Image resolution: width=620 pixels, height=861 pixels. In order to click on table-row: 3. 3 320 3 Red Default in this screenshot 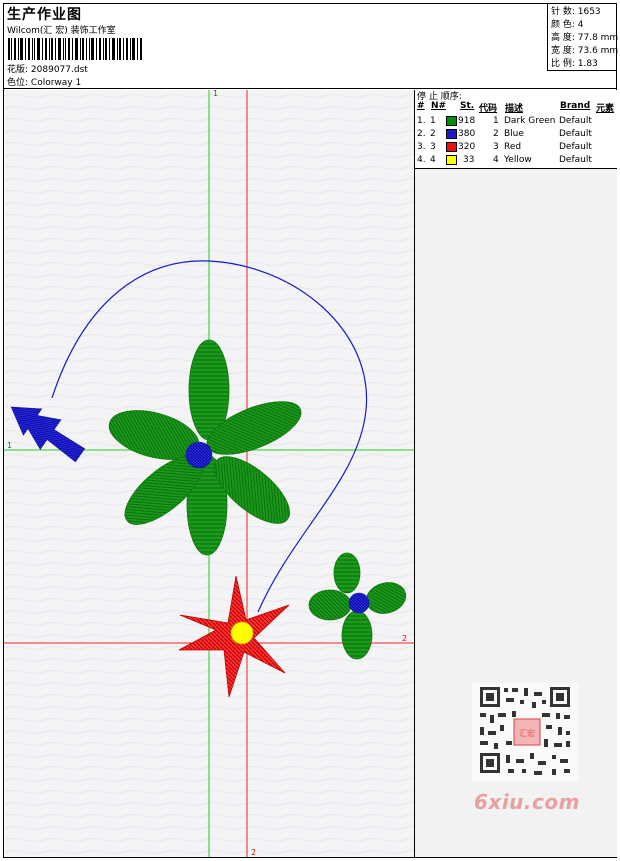, I will do `click(516, 148)`.